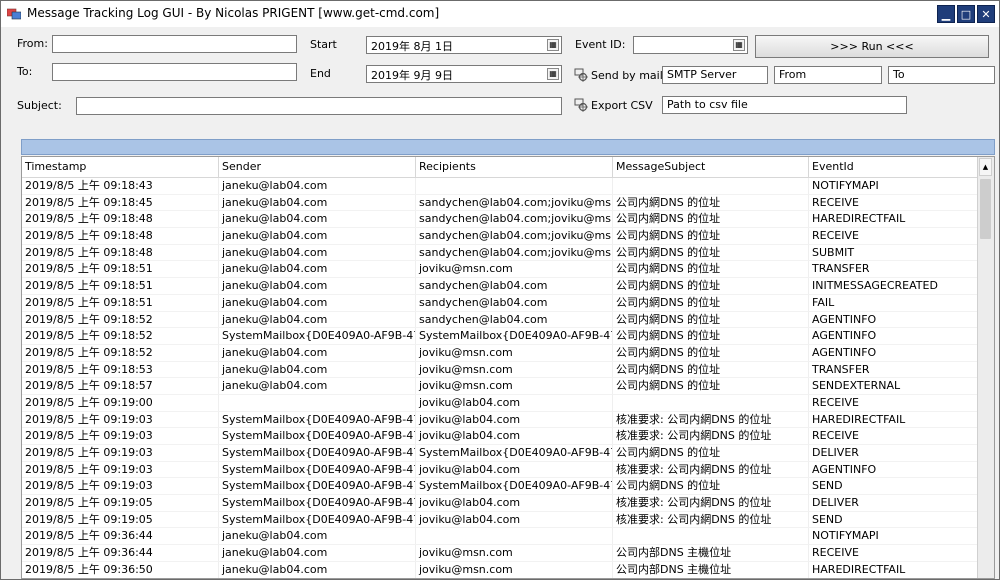  Describe the element at coordinates (514, 167) in the screenshot. I see `column-header-recipients: Recipients` at that location.